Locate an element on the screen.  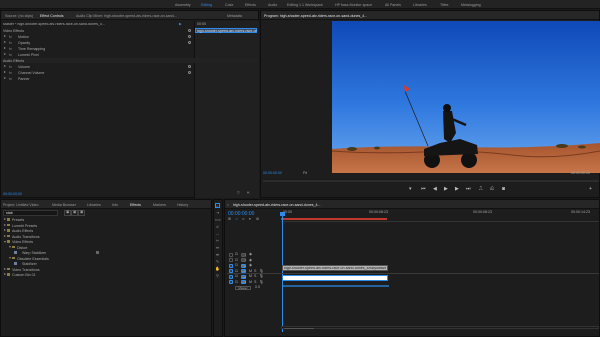
frame-back-icon: ◀ is located at coordinates (435, 189).